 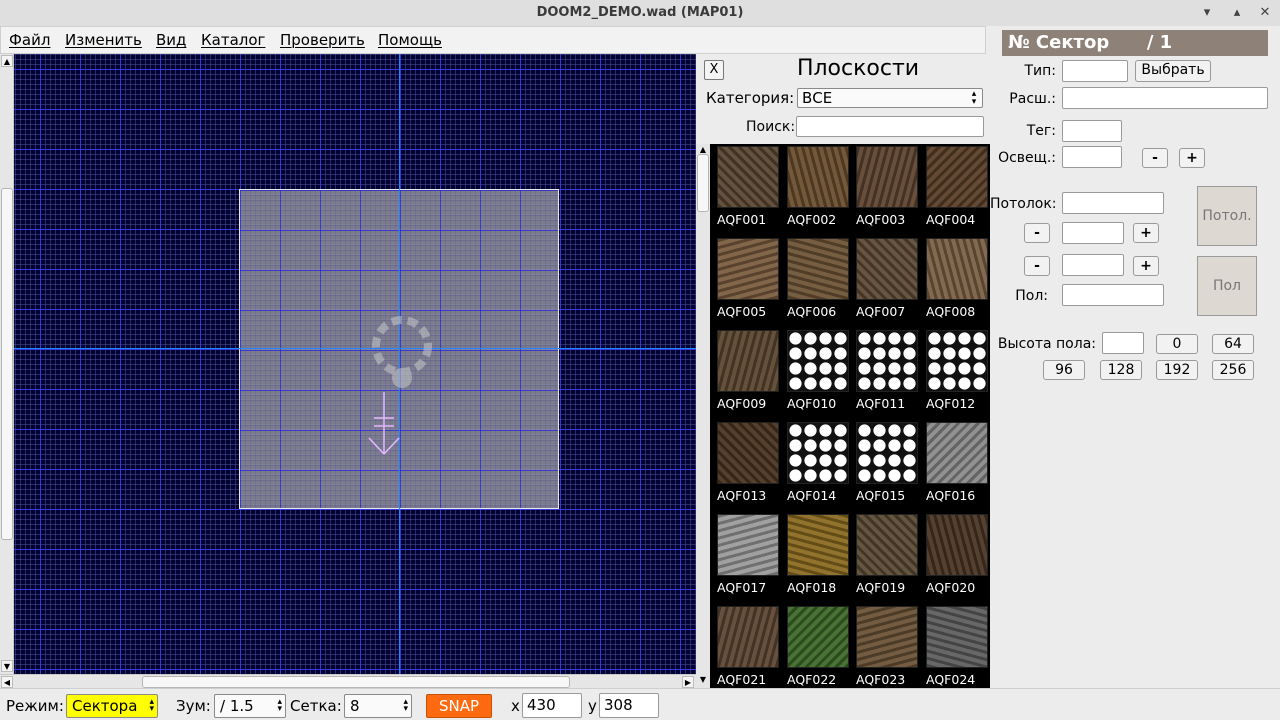 What do you see at coordinates (1092, 131) in the screenshot?
I see `tag-input` at bounding box center [1092, 131].